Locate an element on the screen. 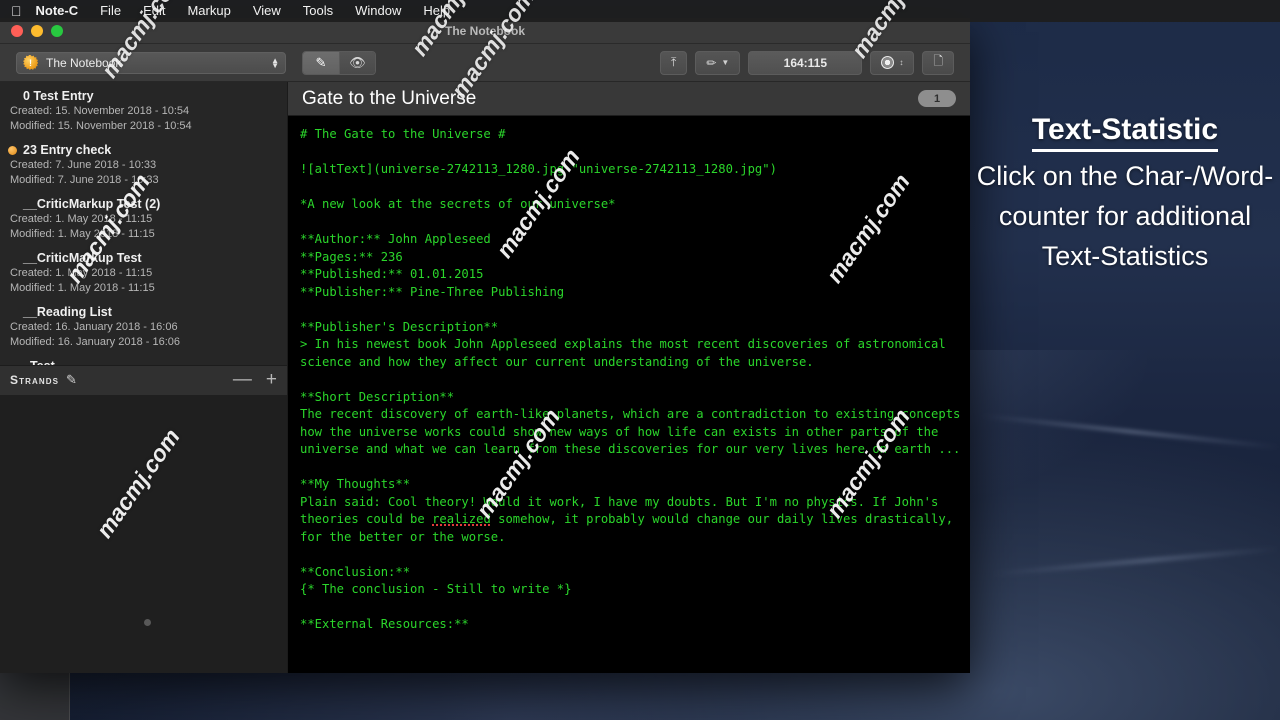  entry-title-row: 0 Test Entry is located at coordinates (143, 96).